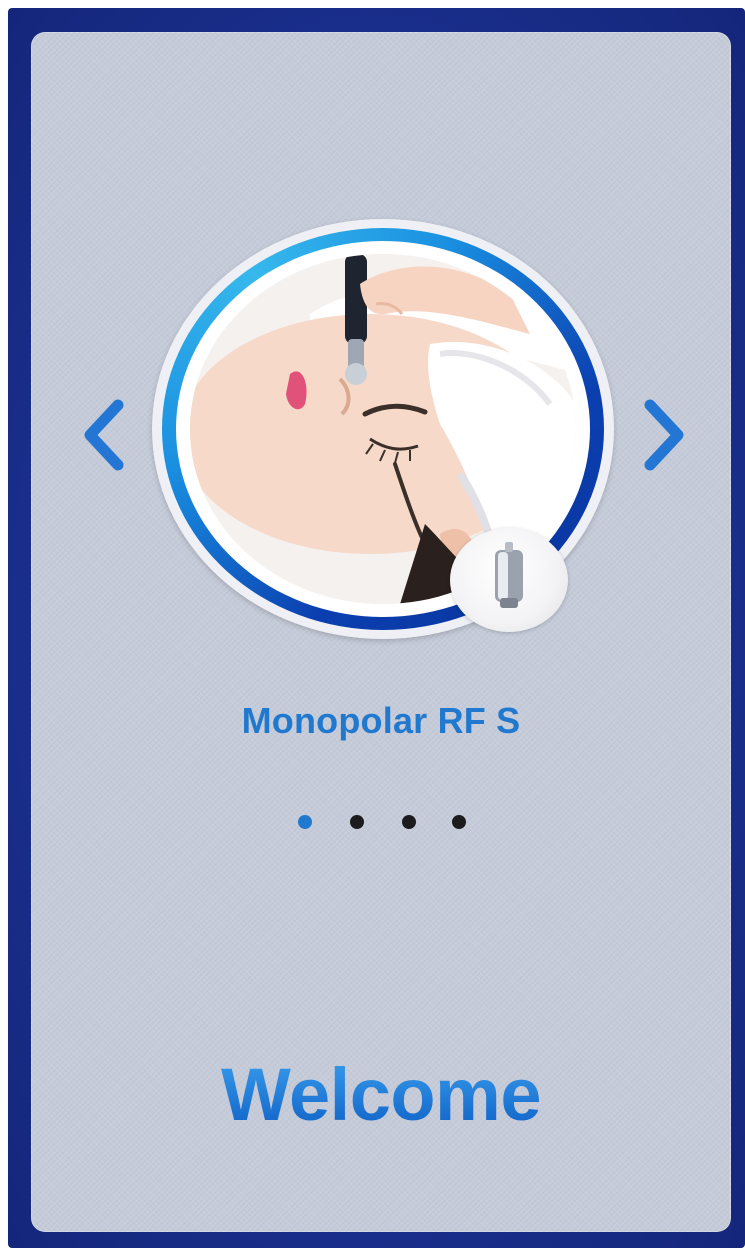  Describe the element at coordinates (385, 822) in the screenshot. I see `carousel-pagination` at that location.